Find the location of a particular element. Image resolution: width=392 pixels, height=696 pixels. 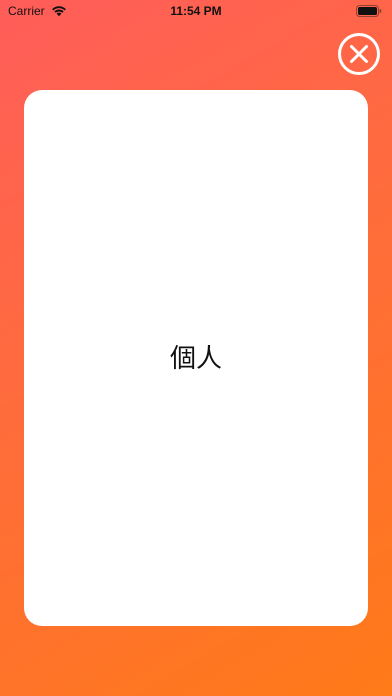

status-time: 11:54 PM is located at coordinates (196, 11).